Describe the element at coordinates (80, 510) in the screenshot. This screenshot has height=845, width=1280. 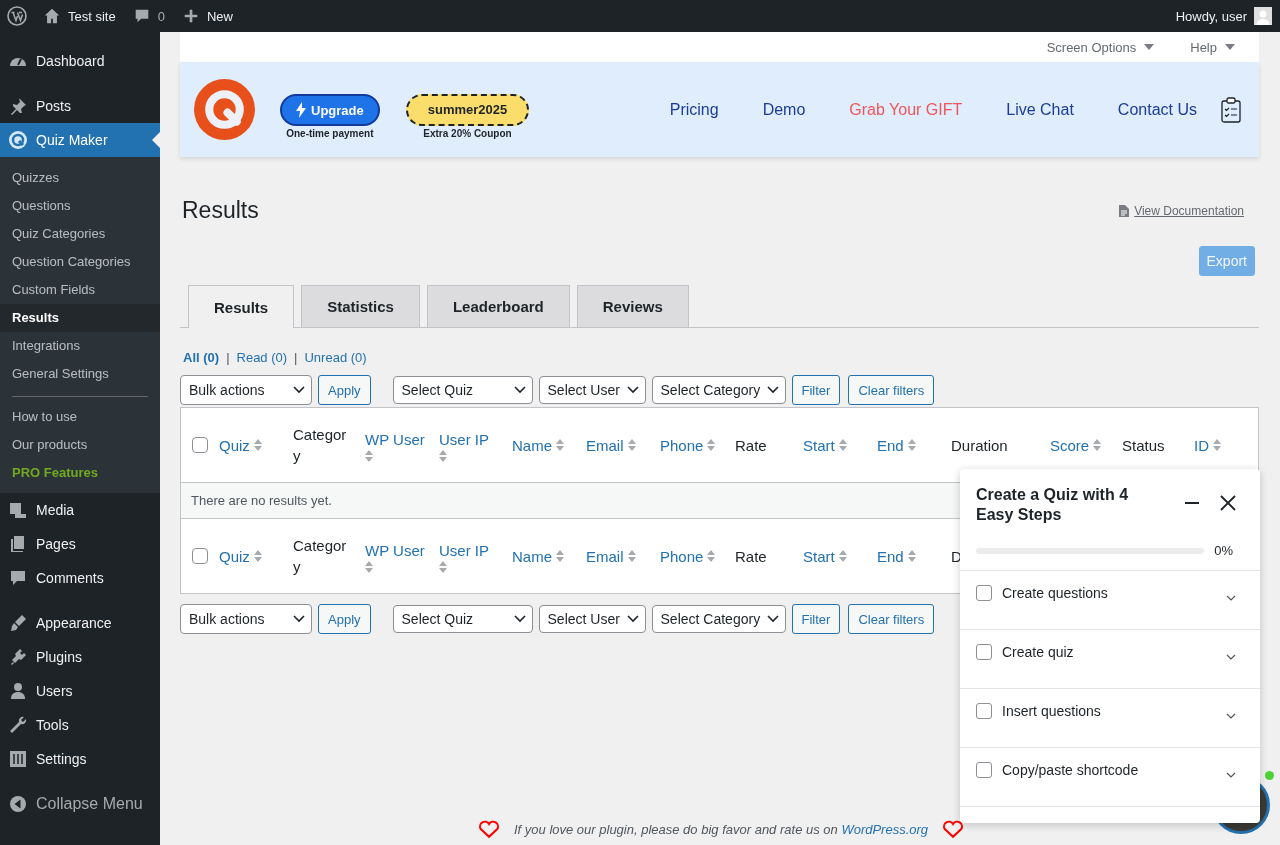
I see `menu-item: Media` at that location.